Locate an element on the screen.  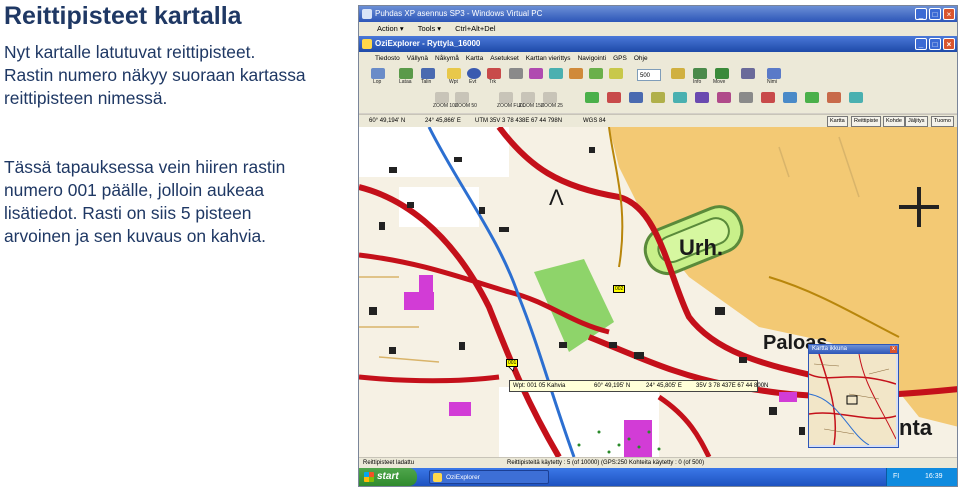
datum-readout: WGS 84 is located at coordinates (594, 121).